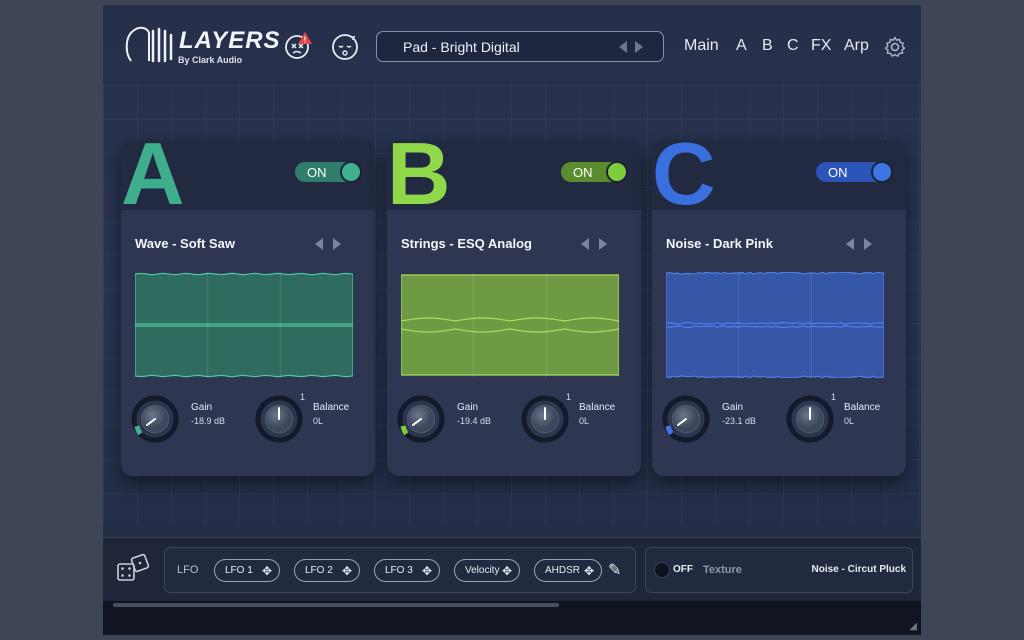 The width and height of the screenshot is (1024, 640). What do you see at coordinates (662, 570) in the screenshot?
I see `texture-toggle` at bounding box center [662, 570].